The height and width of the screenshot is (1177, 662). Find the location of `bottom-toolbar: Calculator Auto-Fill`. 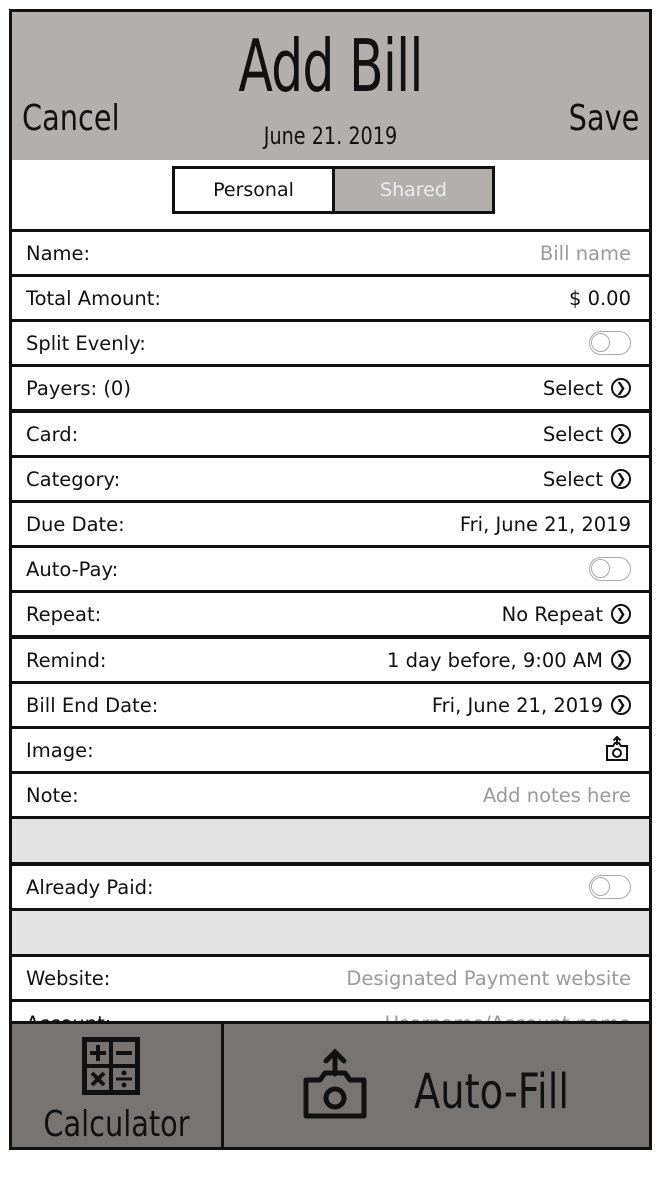

bottom-toolbar: Calculator Auto-Fill is located at coordinates (330, 1084).